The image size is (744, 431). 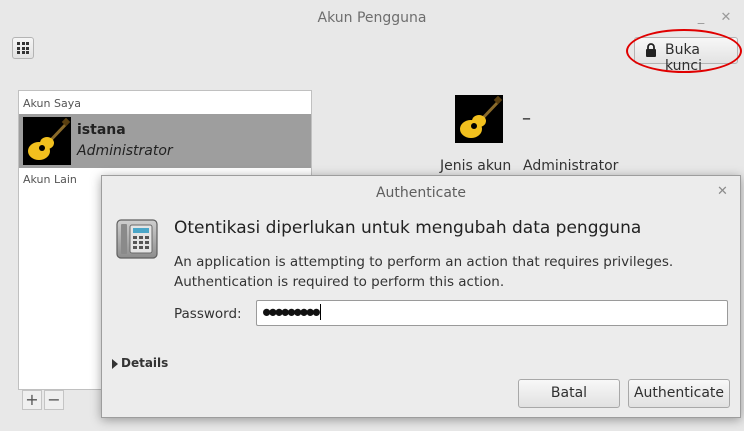 What do you see at coordinates (50, 179) in the screenshot?
I see `other-accounts-header: Akun Lain` at bounding box center [50, 179].